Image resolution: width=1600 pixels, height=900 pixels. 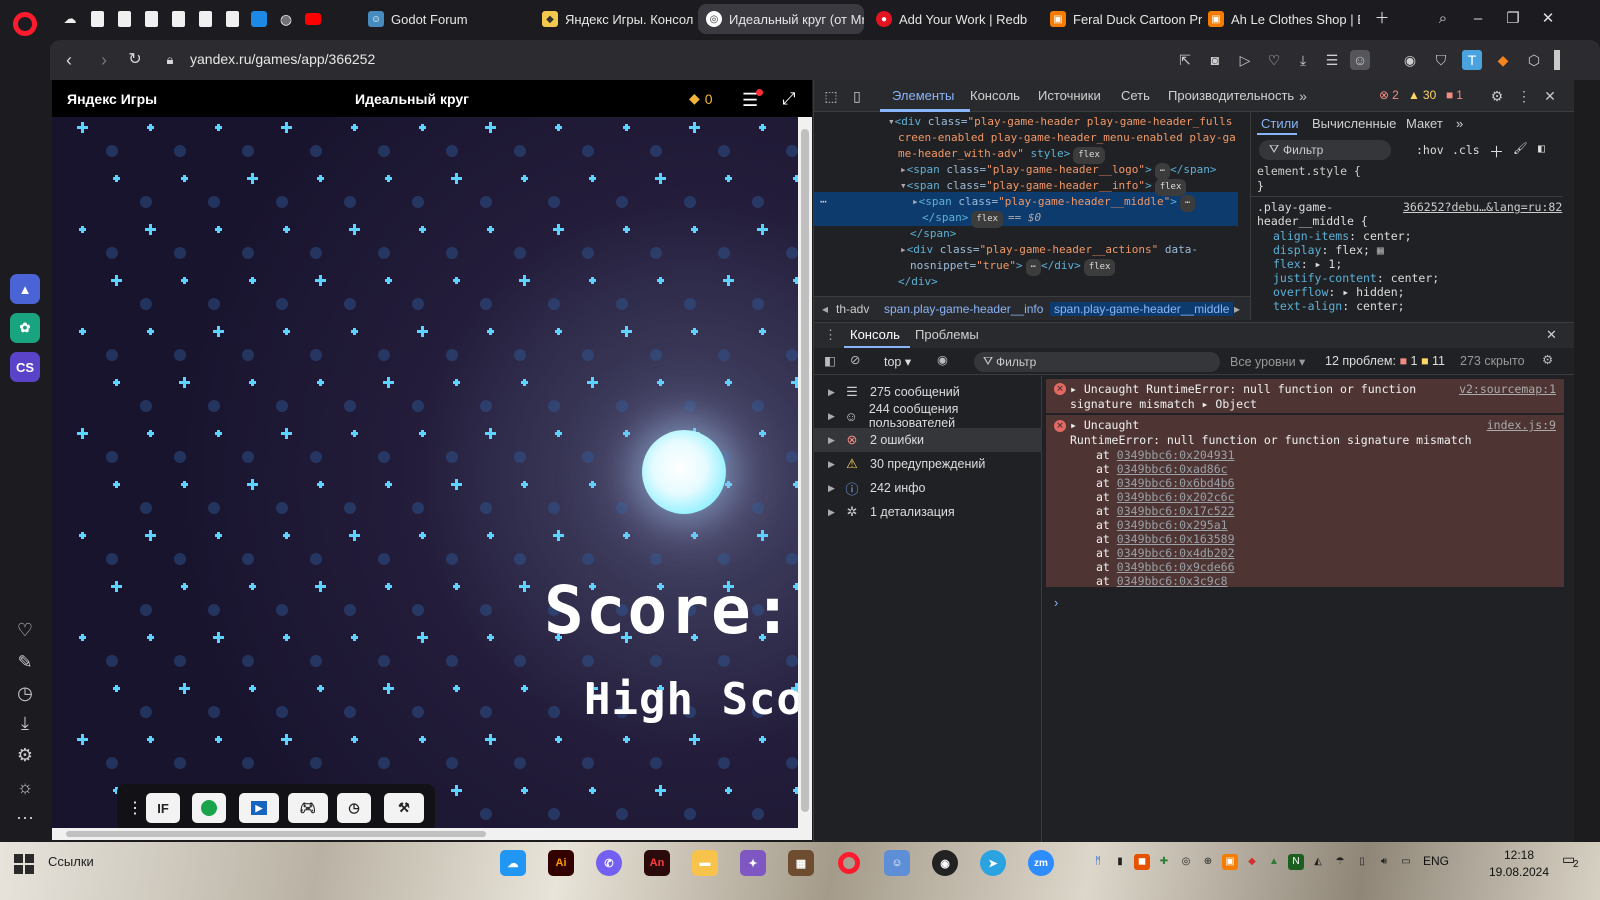 What do you see at coordinates (1548, 19) in the screenshot?
I see `close-window-button: ✕` at bounding box center [1548, 19].